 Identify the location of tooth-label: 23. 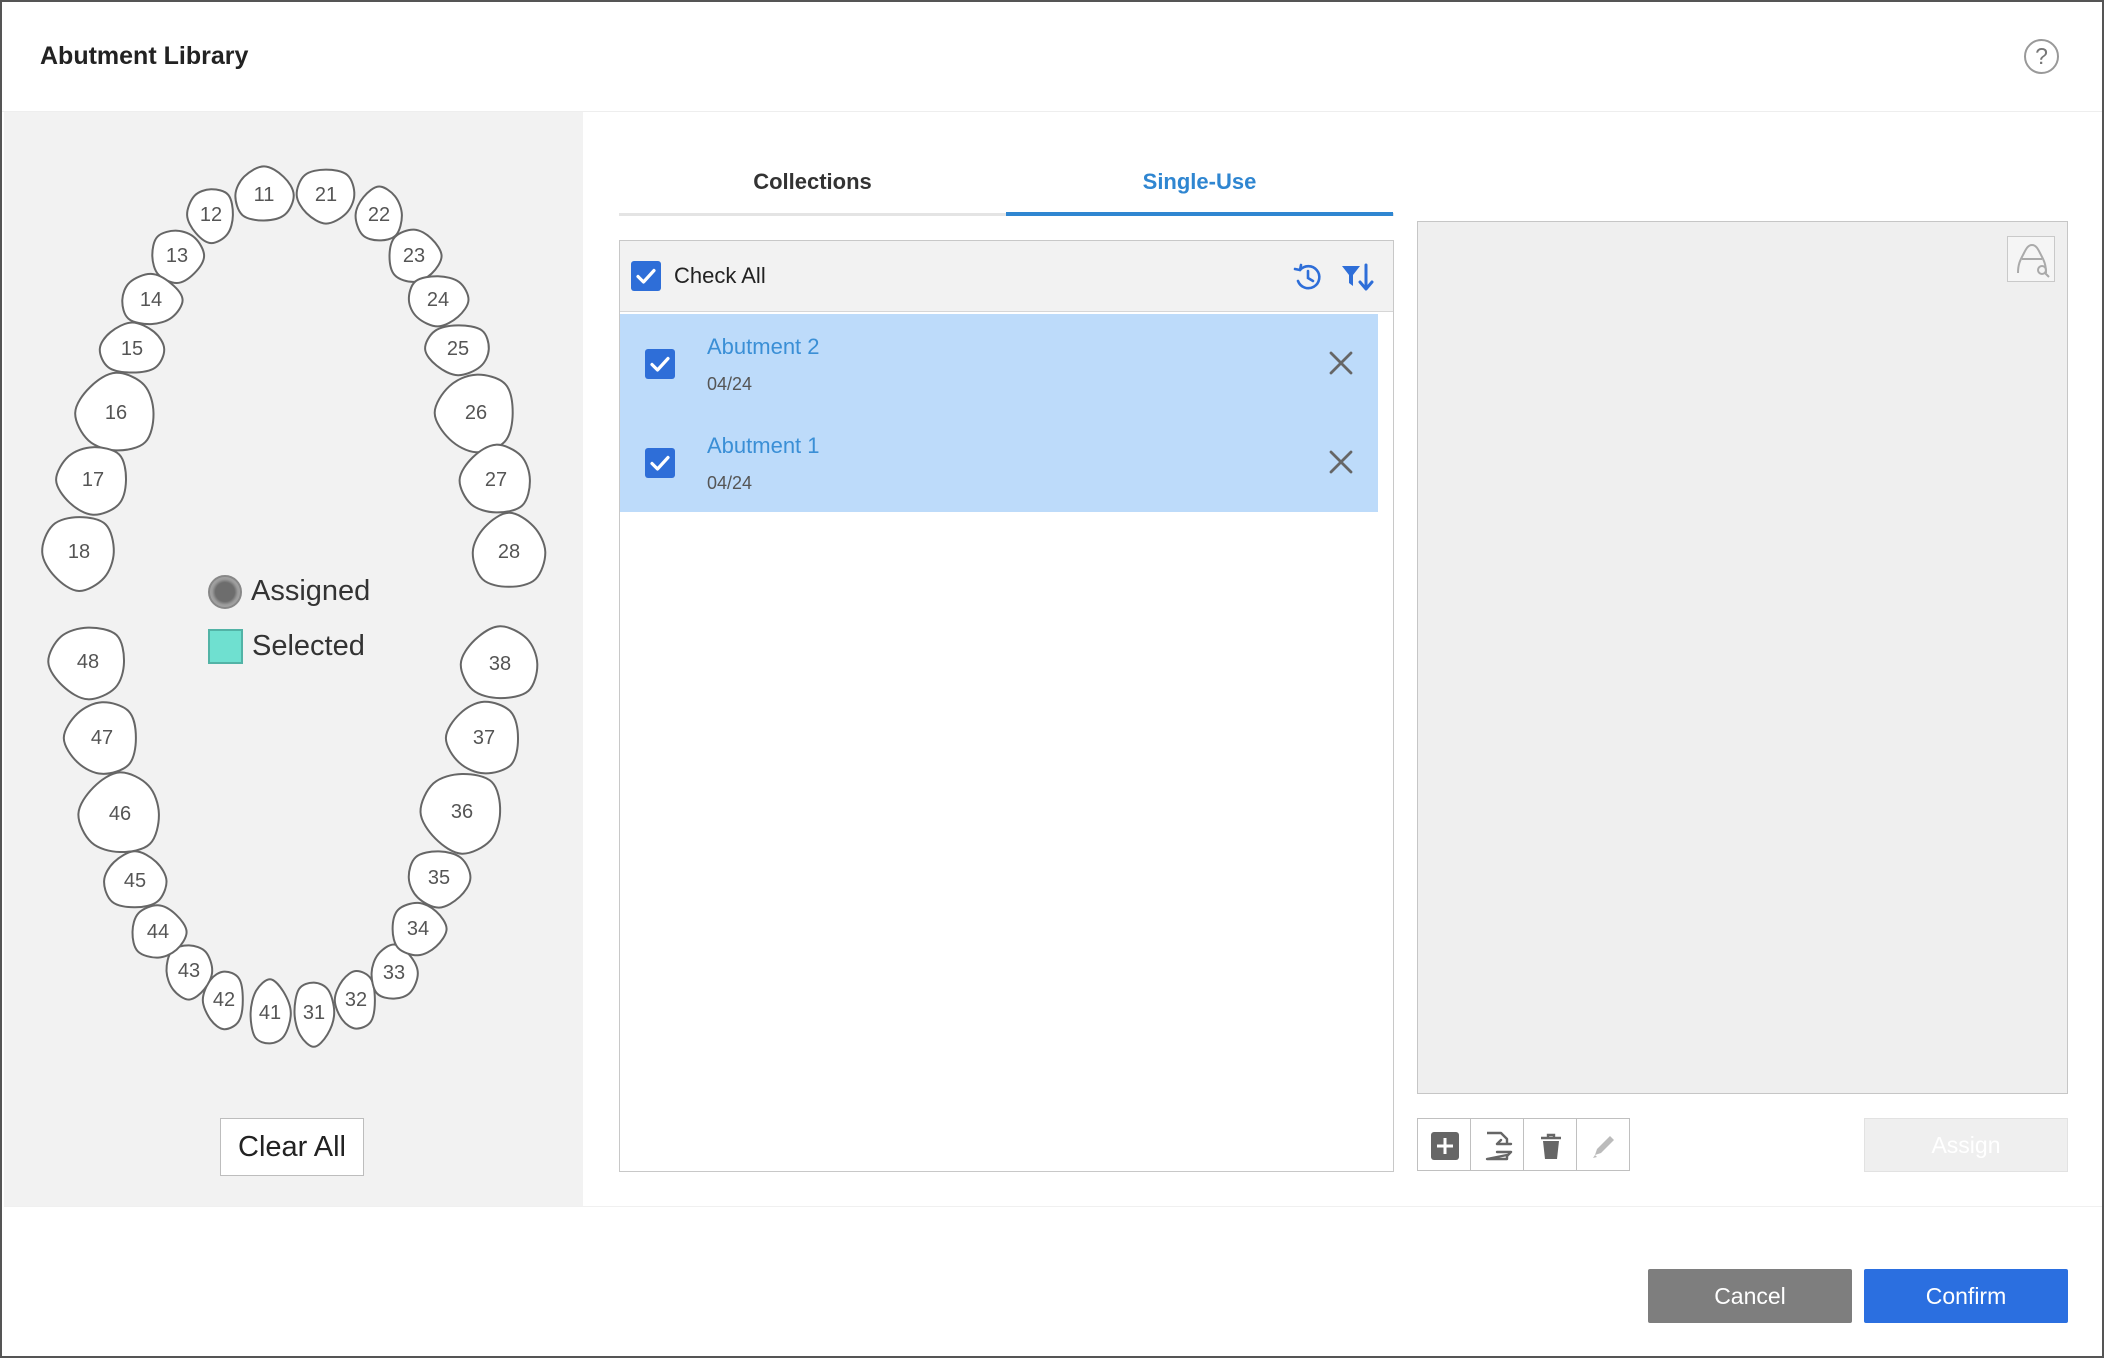
(414, 256).